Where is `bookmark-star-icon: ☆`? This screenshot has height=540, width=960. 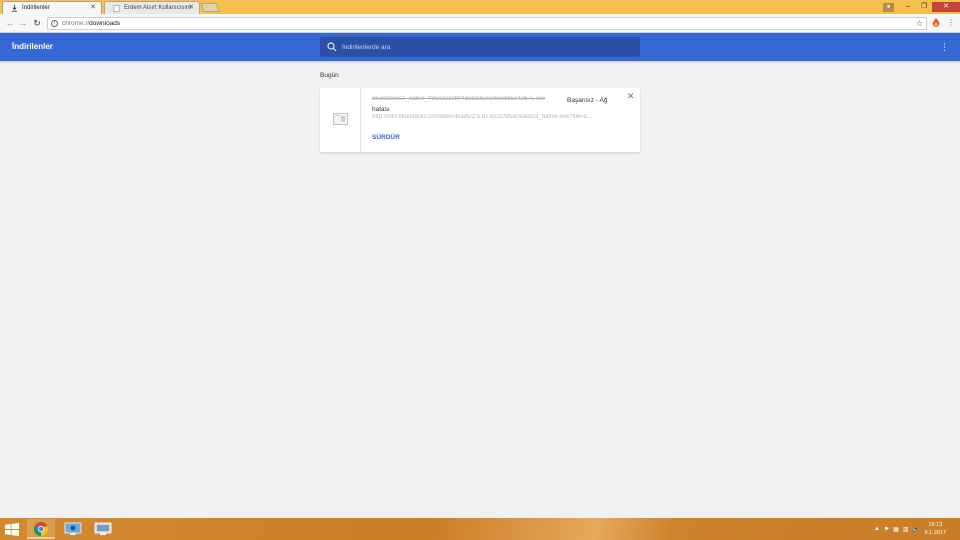 bookmark-star-icon: ☆ is located at coordinates (919, 23).